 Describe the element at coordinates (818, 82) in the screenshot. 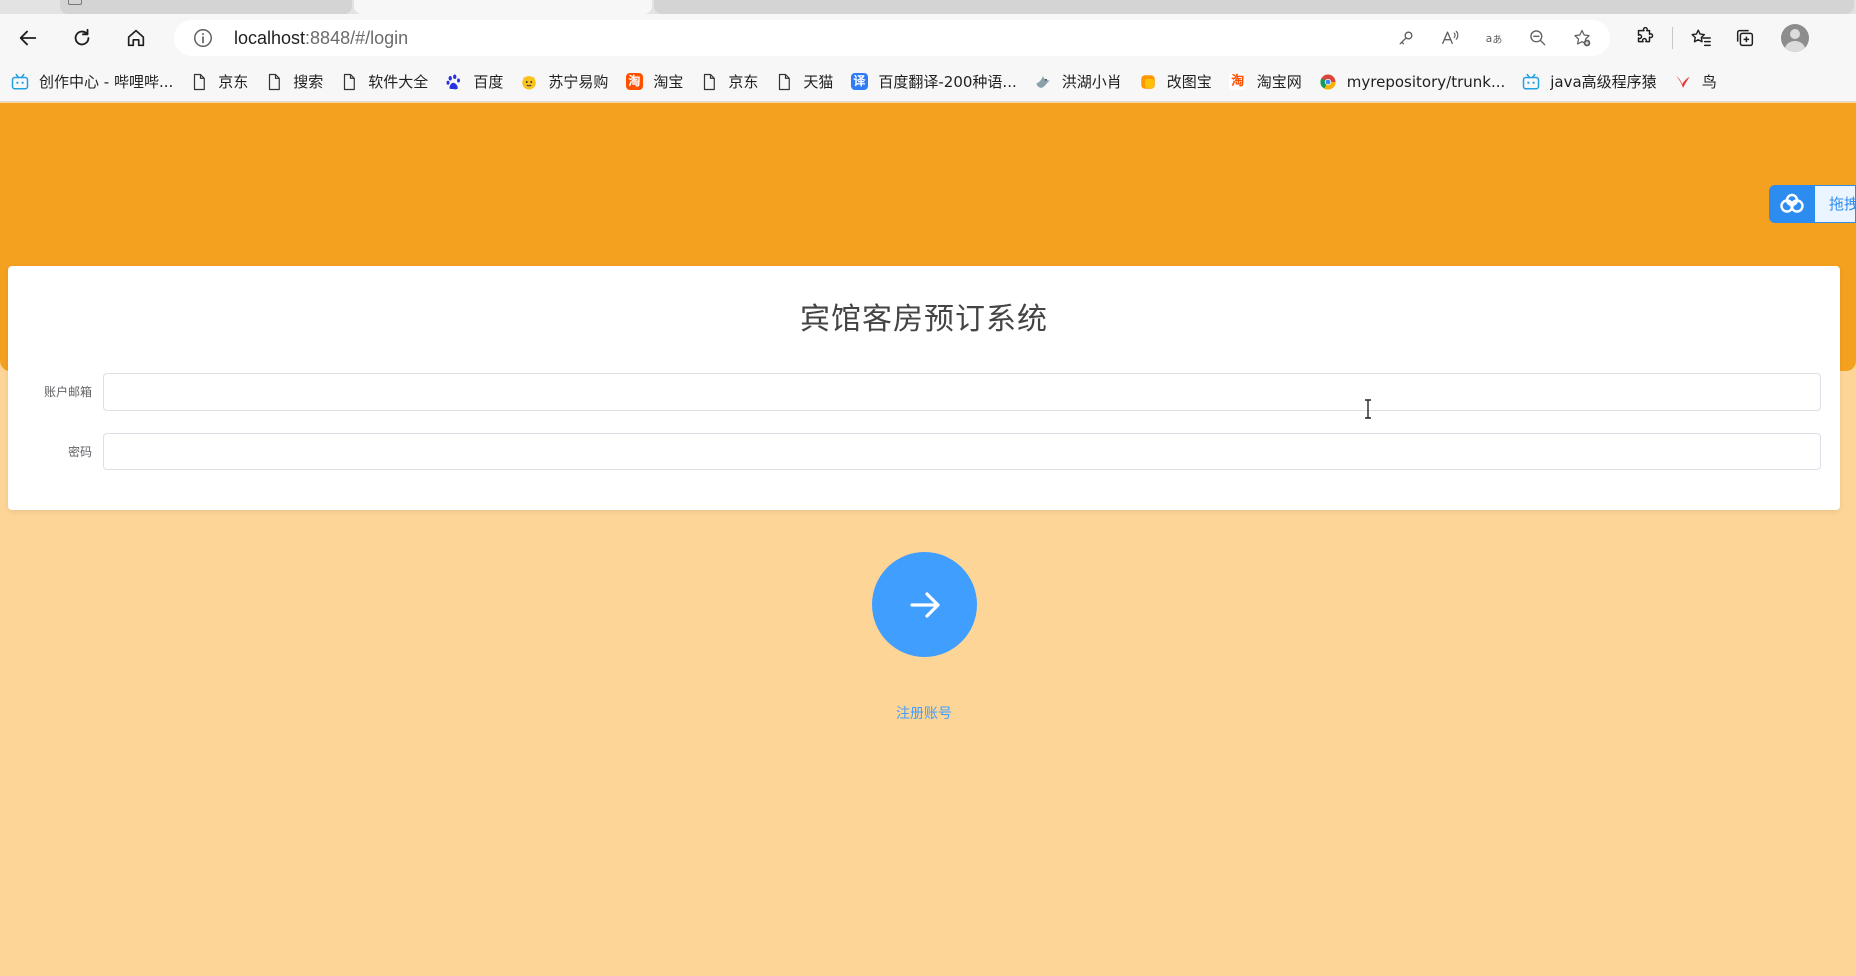

I see `bookmark-label: 天猫` at that location.